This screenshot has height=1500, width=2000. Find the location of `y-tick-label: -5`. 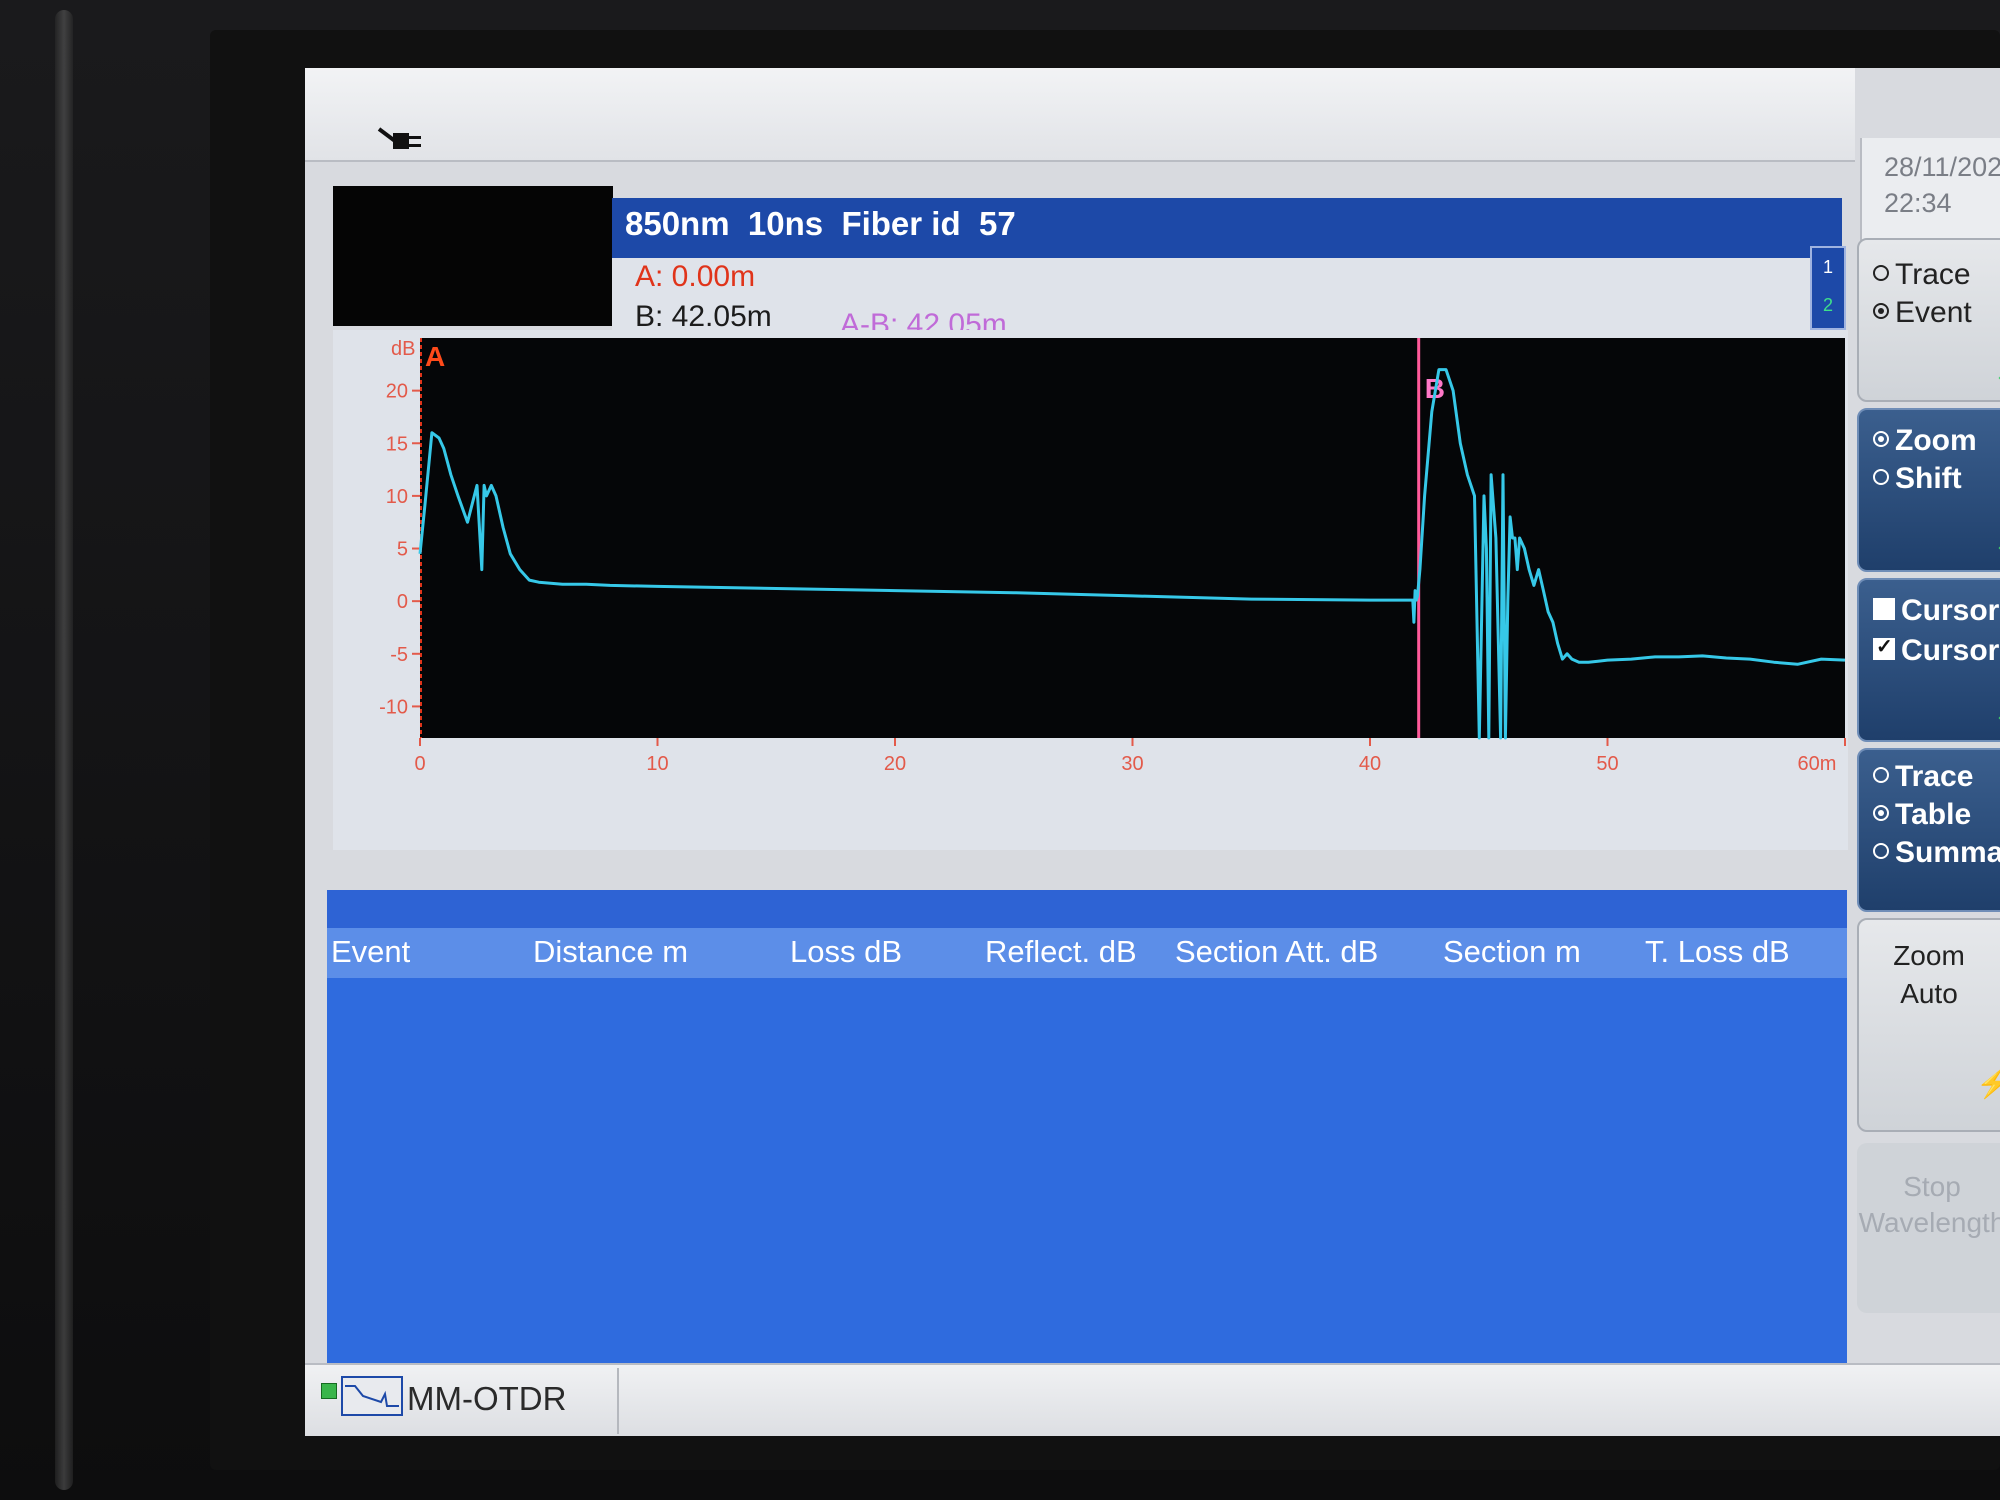

y-tick-label: -5 is located at coordinates (399, 655).